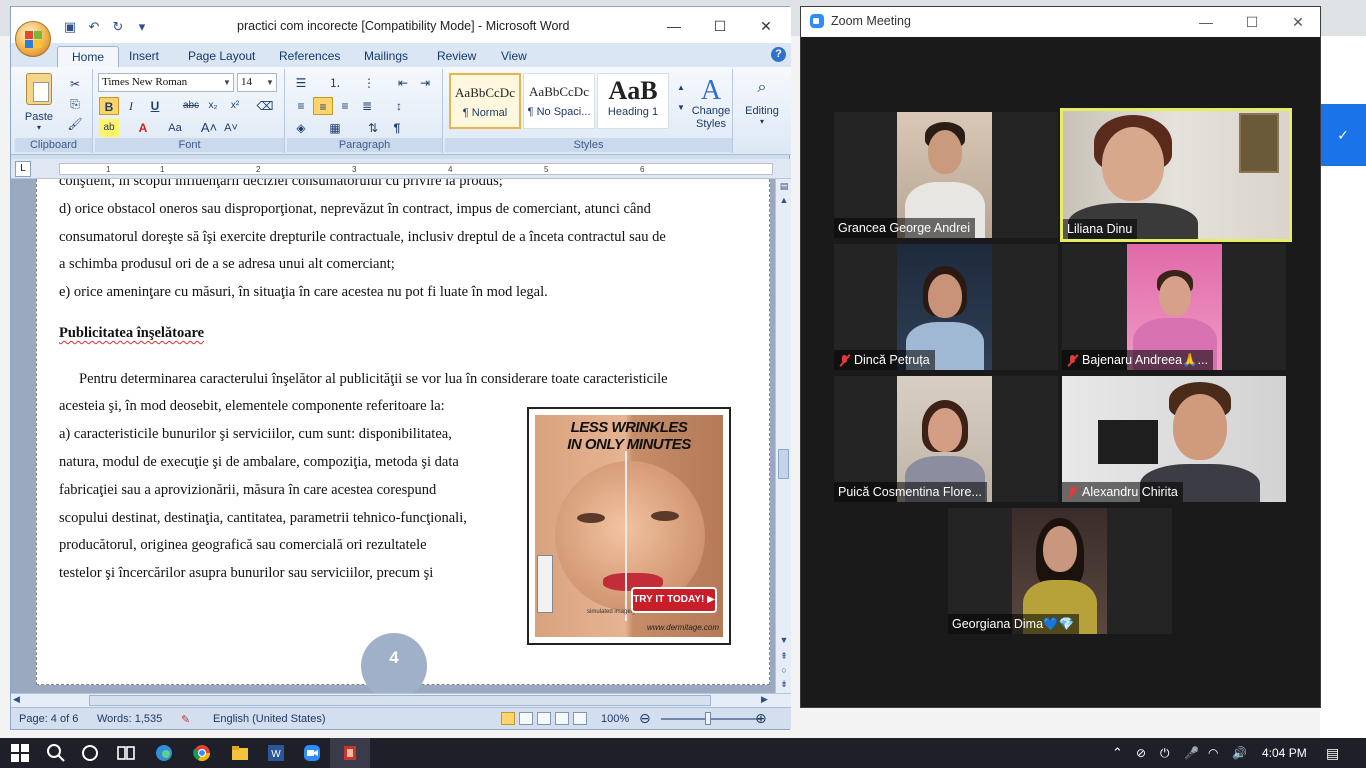 The height and width of the screenshot is (768, 1366). What do you see at coordinates (399, 106) in the screenshot?
I see `line-spacing-icon: ↕` at bounding box center [399, 106].